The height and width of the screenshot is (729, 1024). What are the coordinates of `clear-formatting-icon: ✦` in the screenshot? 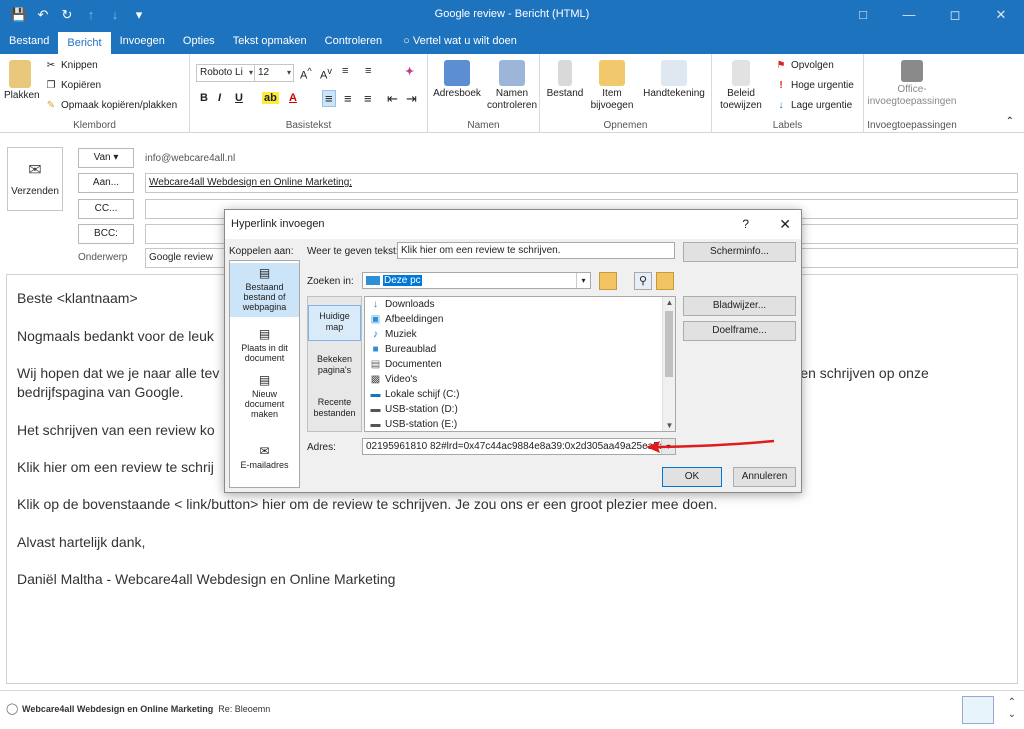 It's located at (409, 71).